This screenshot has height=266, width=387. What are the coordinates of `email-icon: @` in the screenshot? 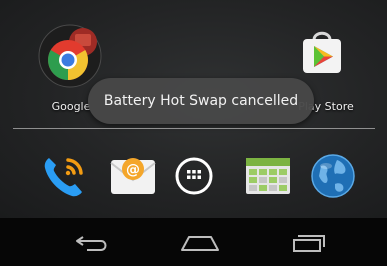 It's located at (133, 176).